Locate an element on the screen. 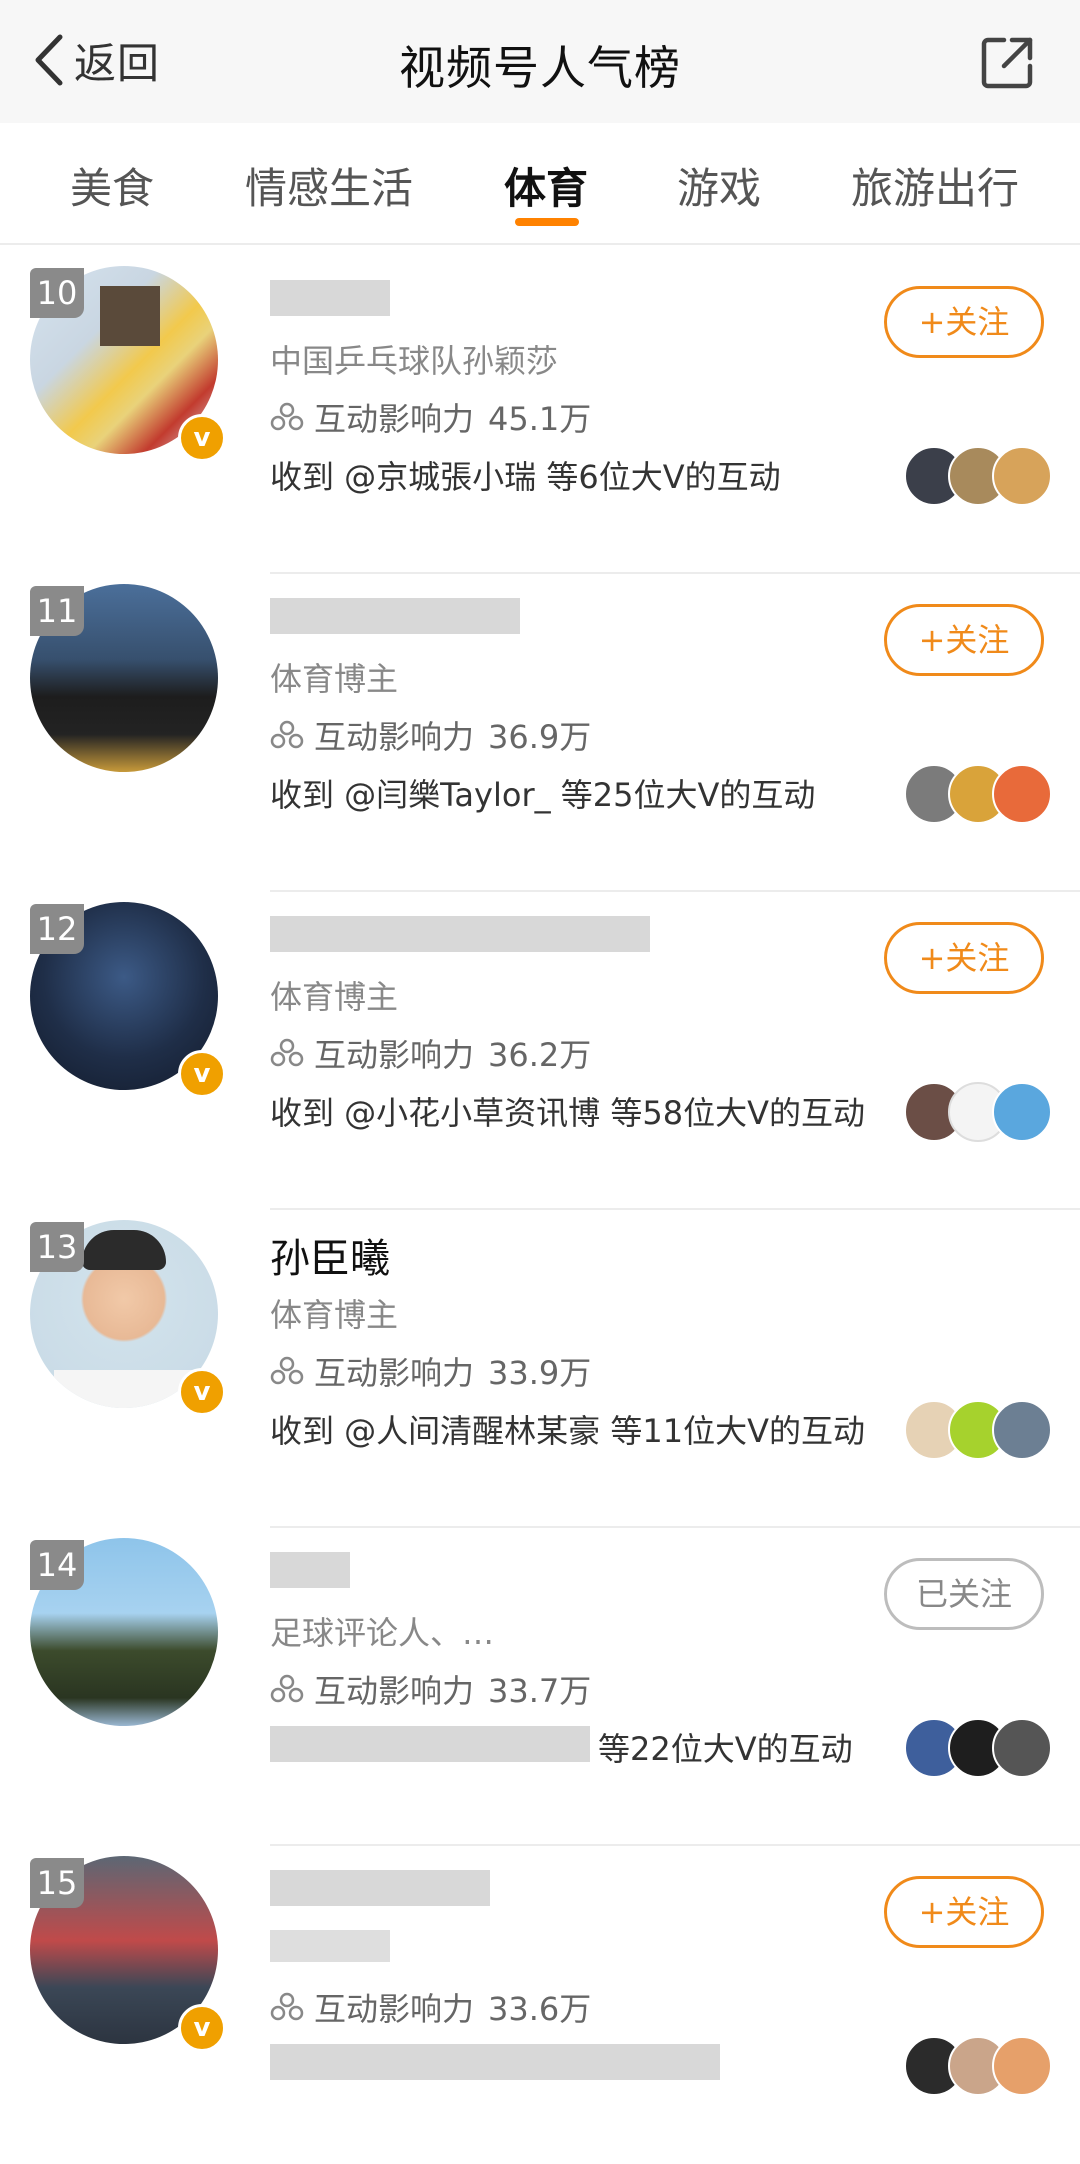  influence-stat: 互动影响力 45.1万 is located at coordinates (430, 417).